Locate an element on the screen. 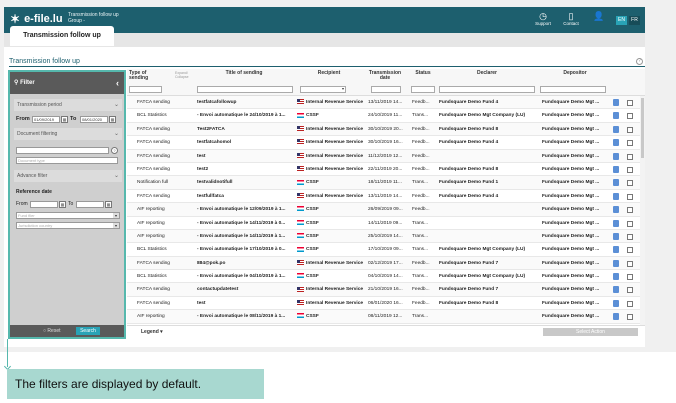  table-scrollbar is located at coordinates (642, 210).